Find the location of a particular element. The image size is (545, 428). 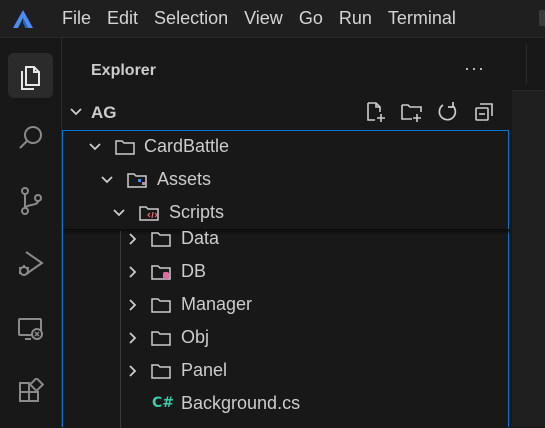

menu-terminal: Terminal is located at coordinates (422, 18).